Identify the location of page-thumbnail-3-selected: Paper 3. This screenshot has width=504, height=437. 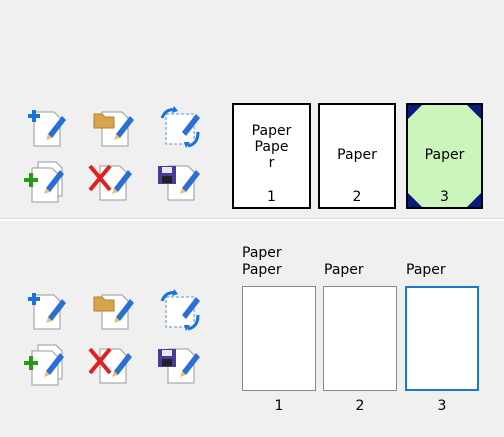
(444, 156).